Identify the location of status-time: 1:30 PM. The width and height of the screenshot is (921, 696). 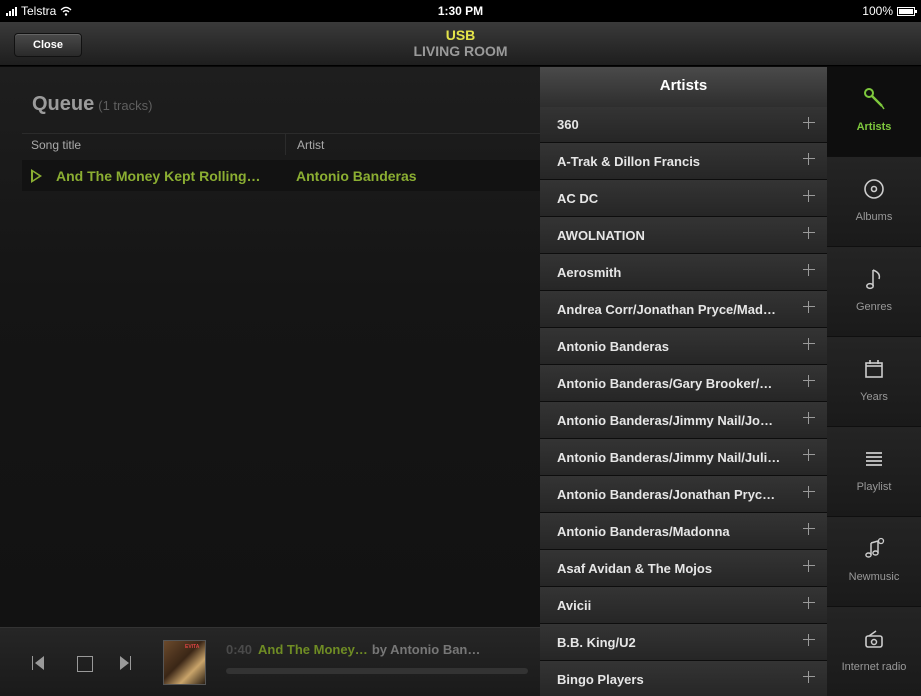
(460, 11).